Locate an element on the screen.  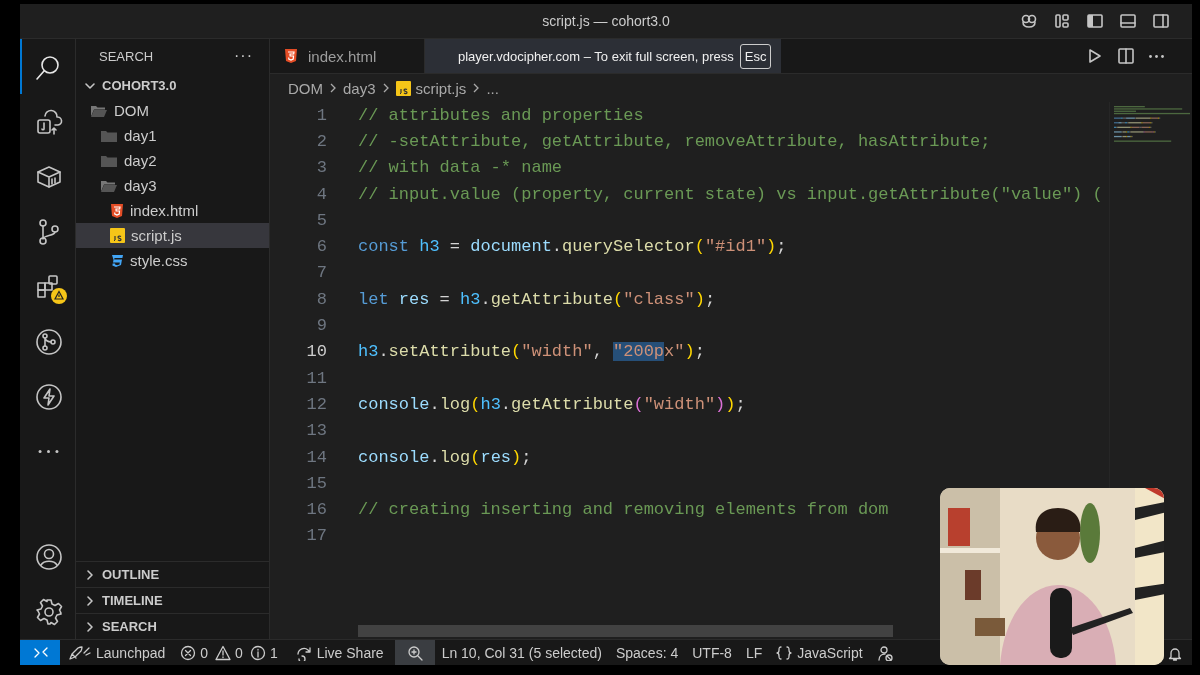
file-item: index.html is located at coordinates (172, 210).